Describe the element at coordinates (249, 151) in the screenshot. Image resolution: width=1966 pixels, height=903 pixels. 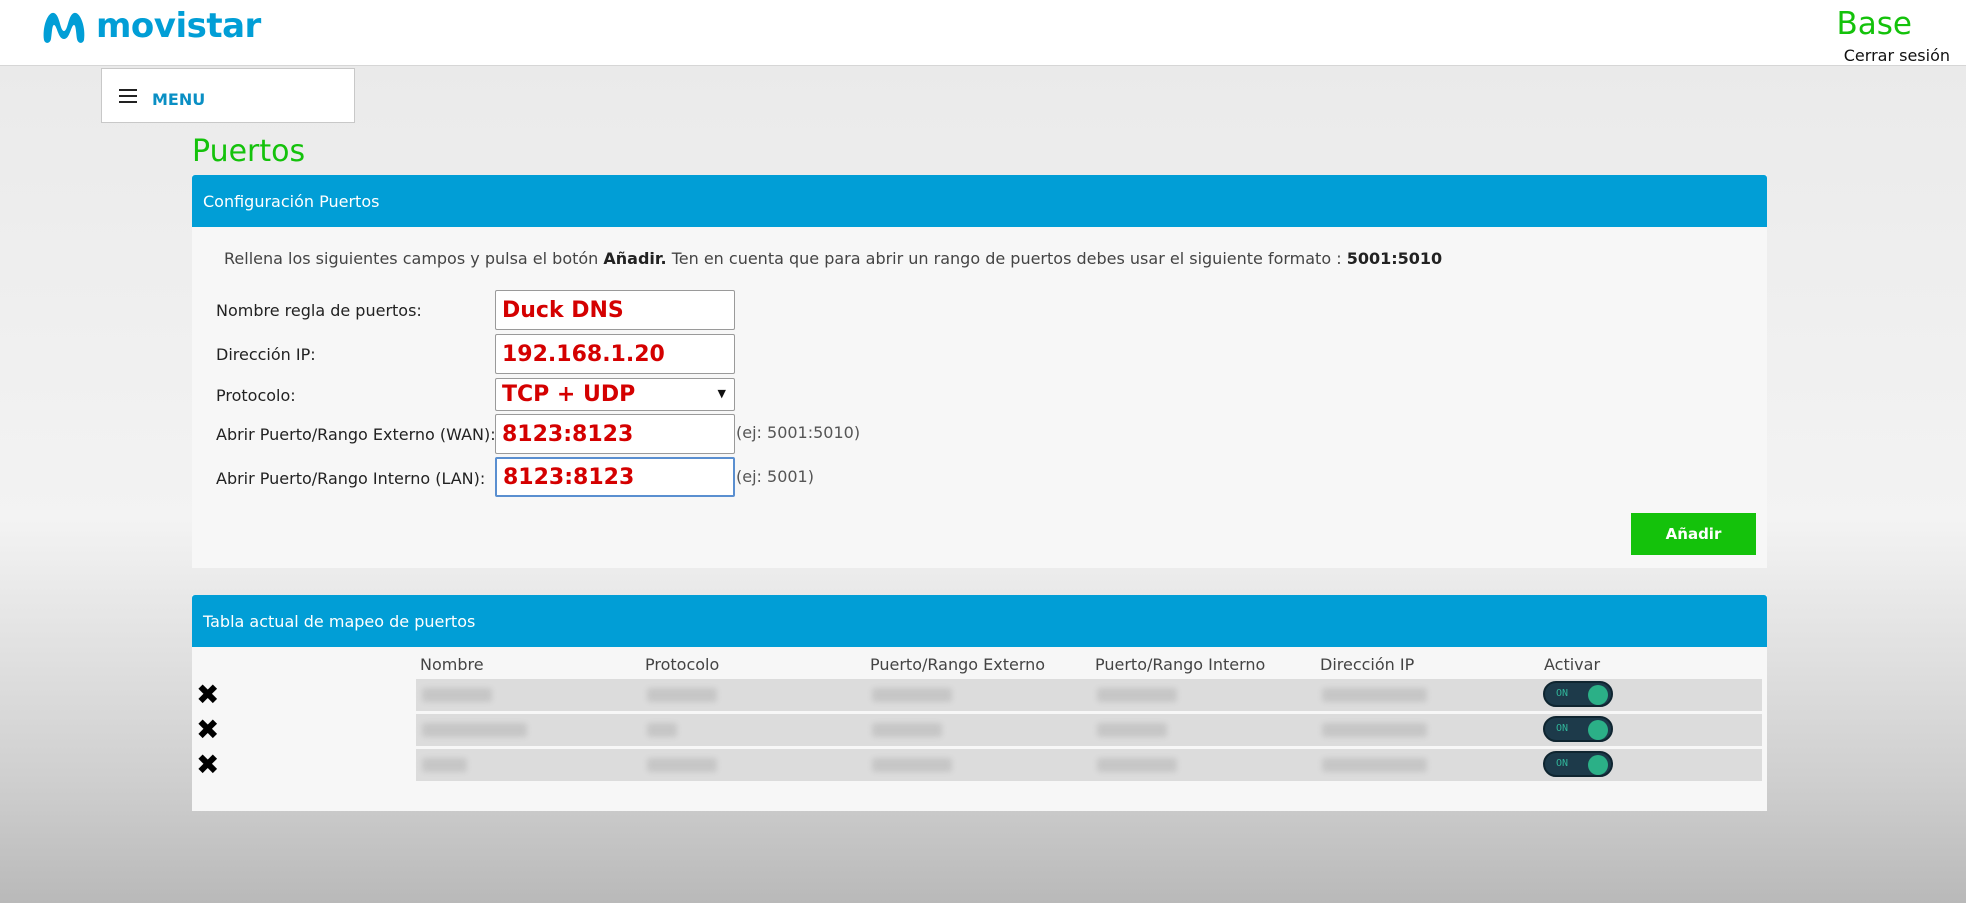
I see `page-title: Puertos` at that location.